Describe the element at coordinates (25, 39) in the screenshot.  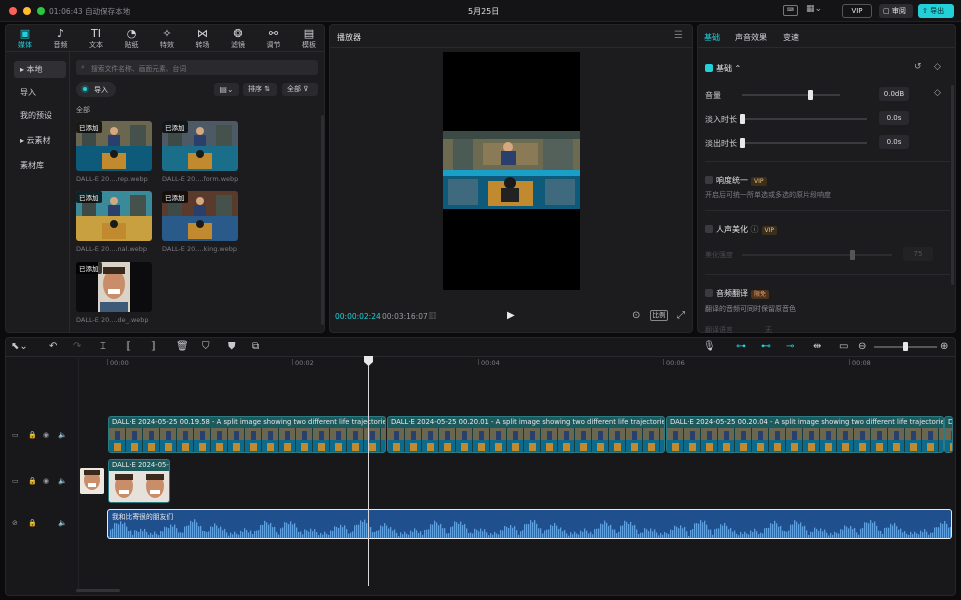
I see `tab-media: ▣ 媒体` at that location.